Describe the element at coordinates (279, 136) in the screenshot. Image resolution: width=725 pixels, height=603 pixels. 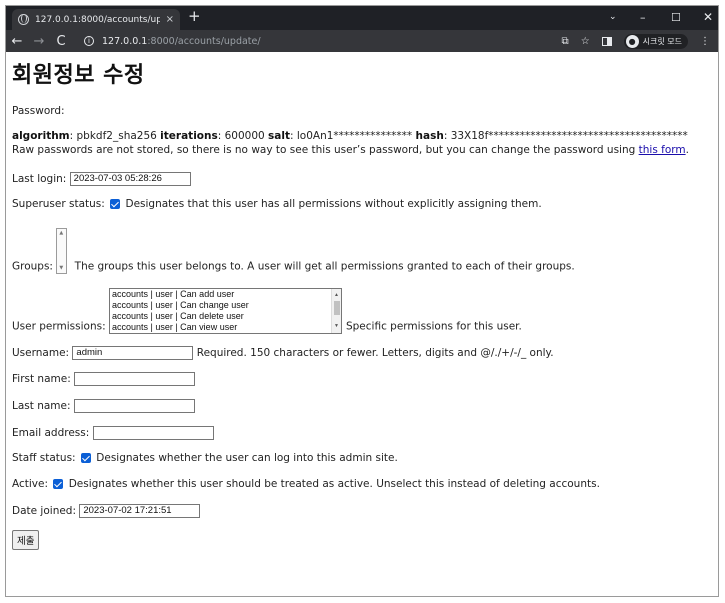
I see `hash-salt-label: salt` at that location.